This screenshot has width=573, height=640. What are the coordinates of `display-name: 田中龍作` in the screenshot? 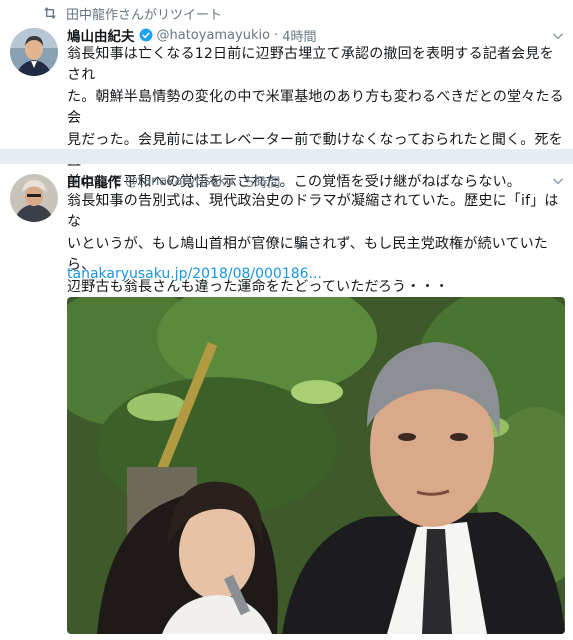 It's located at (94, 181).